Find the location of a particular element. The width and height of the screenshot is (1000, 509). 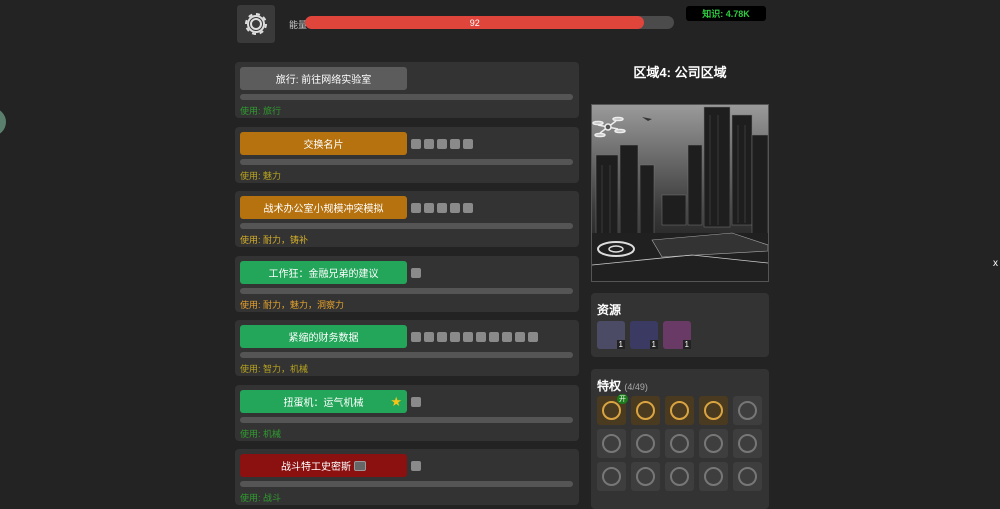

action-card: 紧缩的财务数据 使用: 智力，机械 is located at coordinates (407, 348).